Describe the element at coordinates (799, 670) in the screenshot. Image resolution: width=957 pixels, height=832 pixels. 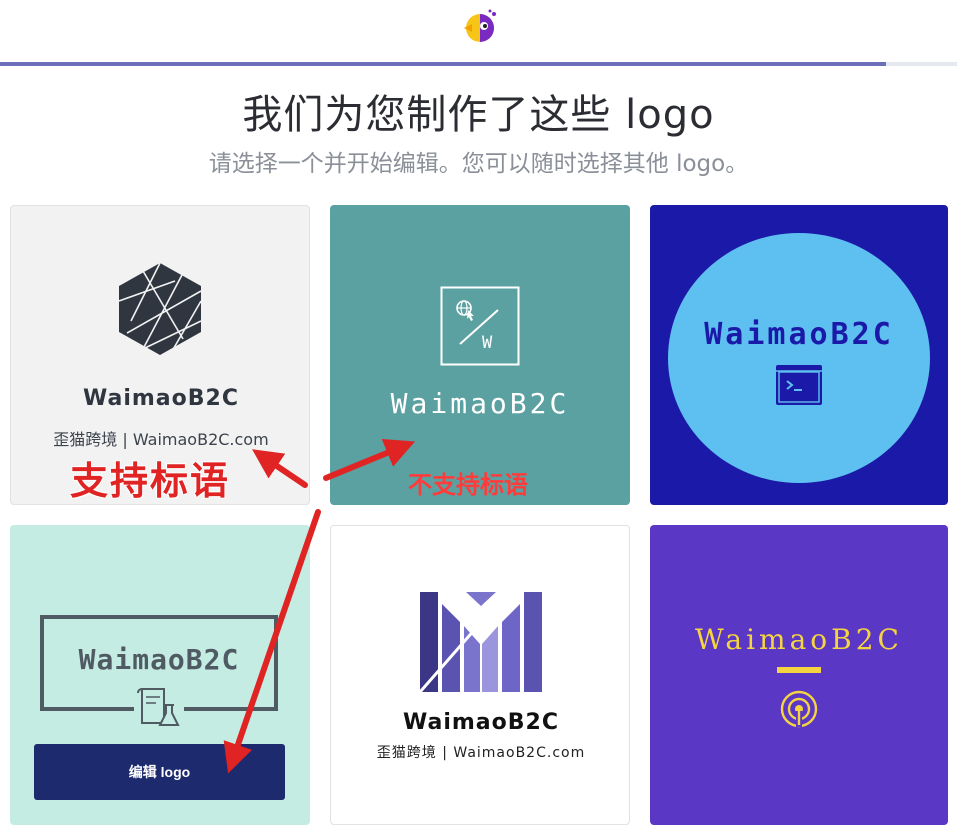
I see `card-6-accent-bar` at that location.